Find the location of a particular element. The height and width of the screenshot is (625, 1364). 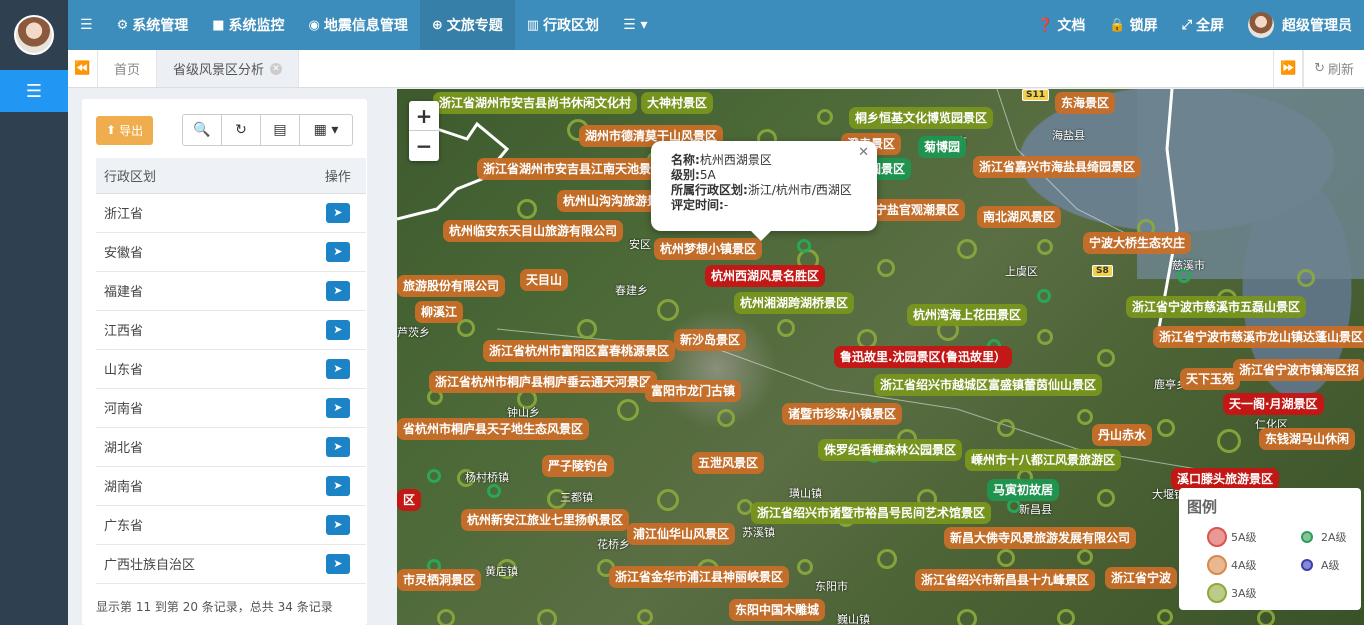

scenic-label: 浙江省宁波市镇海区招 is located at coordinates (1298, 370).